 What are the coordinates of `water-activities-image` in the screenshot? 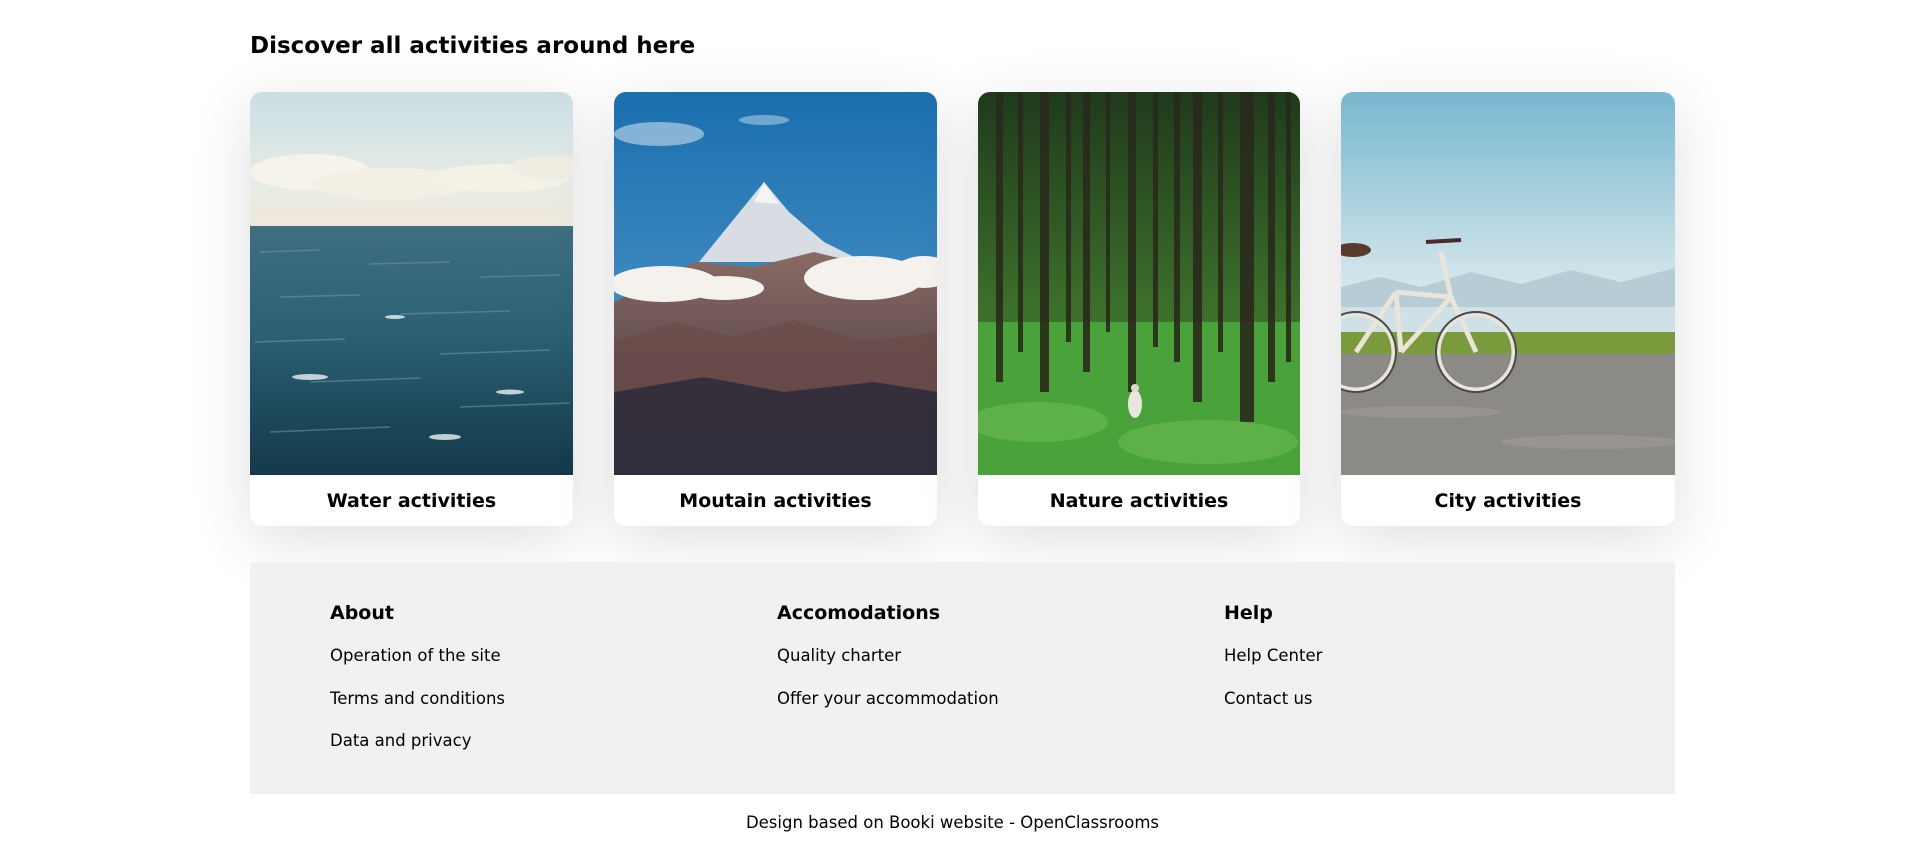 It's located at (411, 283).